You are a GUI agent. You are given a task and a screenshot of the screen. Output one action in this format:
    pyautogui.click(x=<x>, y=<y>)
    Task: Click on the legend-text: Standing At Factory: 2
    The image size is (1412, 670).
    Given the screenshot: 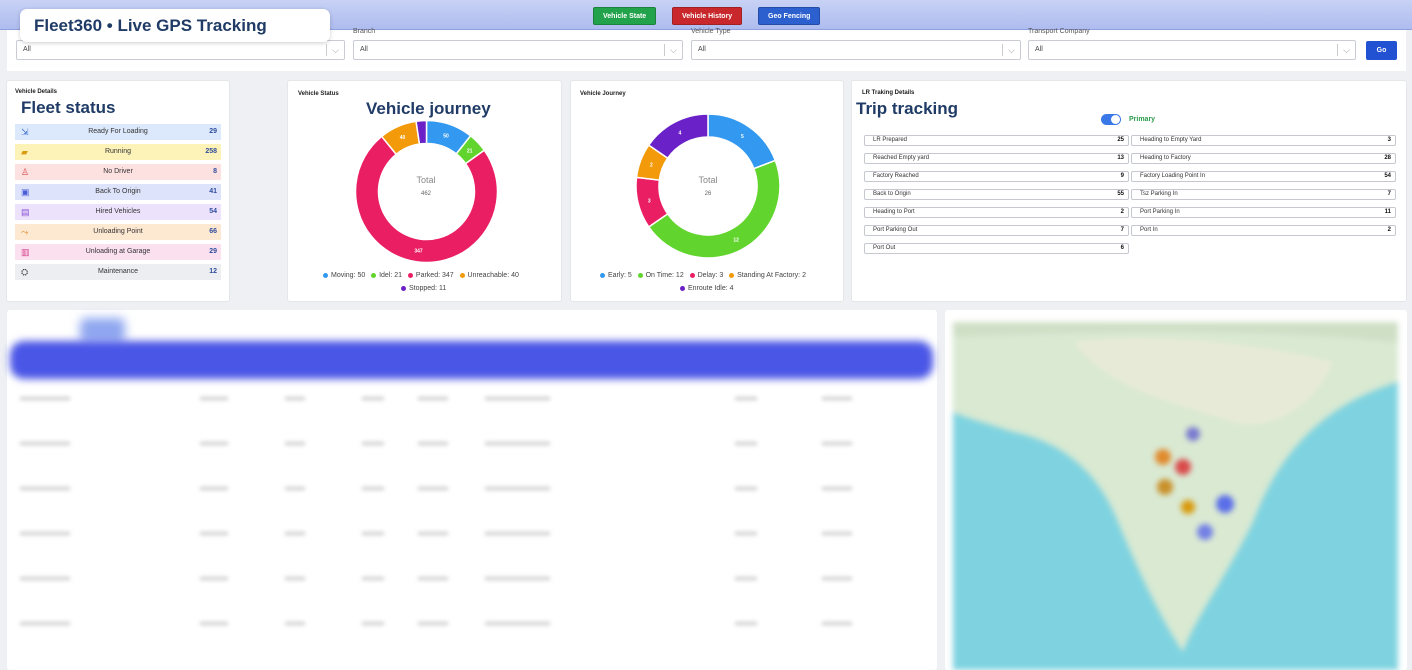 What is the action you would take?
    pyautogui.click(x=771, y=275)
    